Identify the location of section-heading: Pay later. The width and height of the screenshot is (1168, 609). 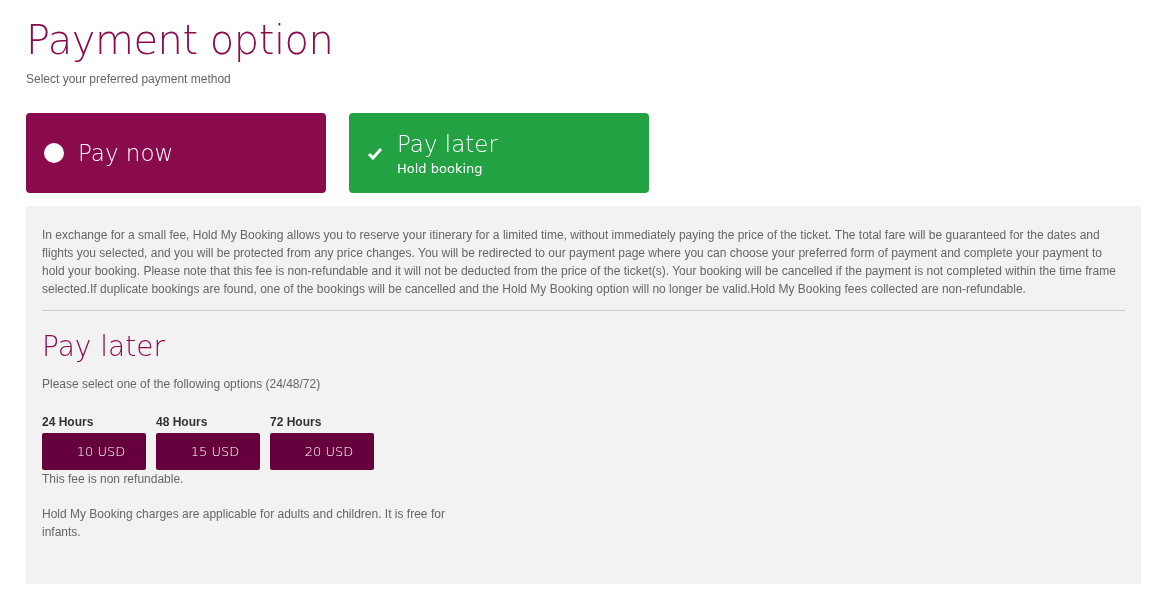
(104, 347).